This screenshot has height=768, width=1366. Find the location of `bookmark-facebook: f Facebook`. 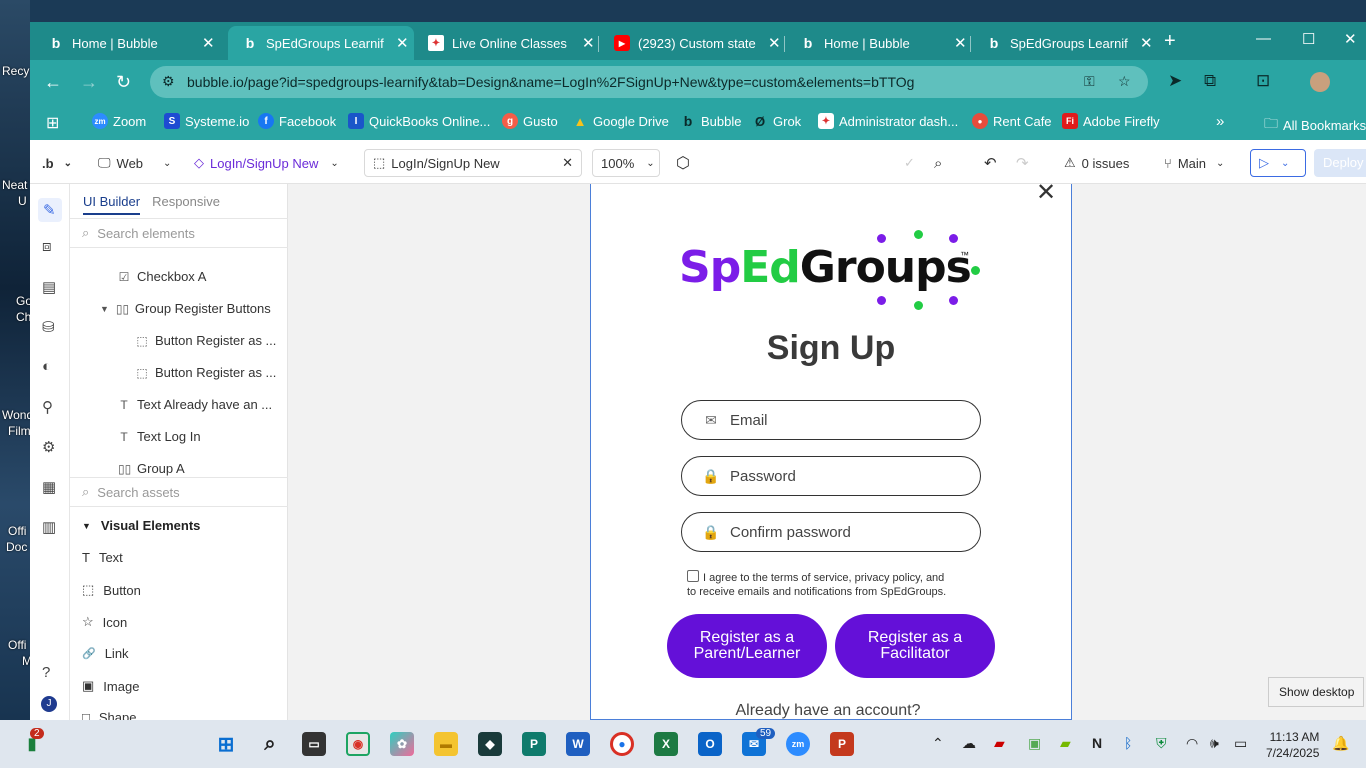

bookmark-facebook: f Facebook is located at coordinates (297, 121).